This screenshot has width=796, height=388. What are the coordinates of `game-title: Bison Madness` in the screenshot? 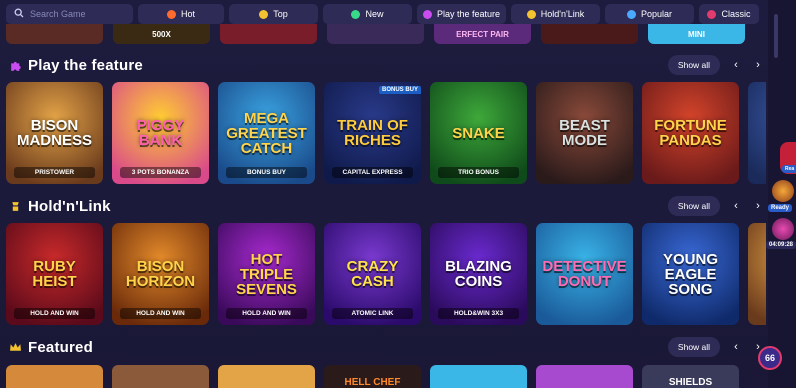 It's located at (54, 133).